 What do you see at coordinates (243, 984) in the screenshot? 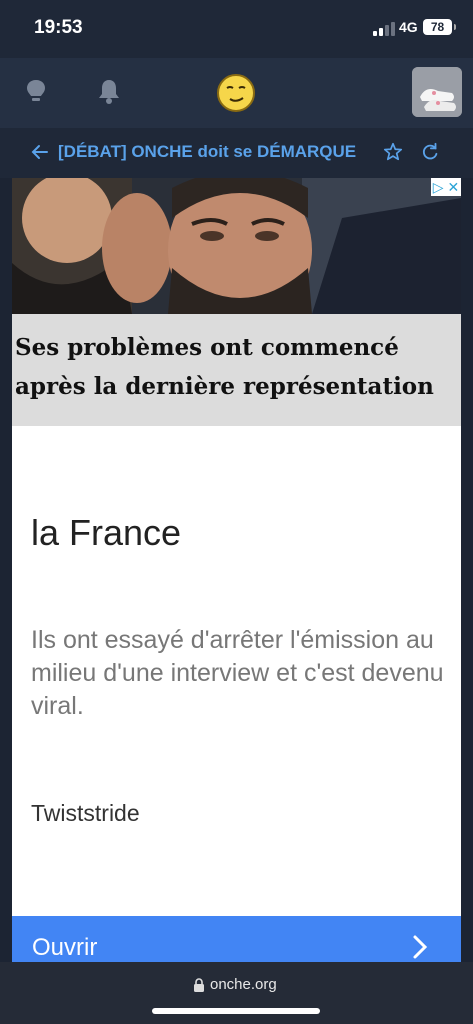
I see `url-text: onche.org` at bounding box center [243, 984].